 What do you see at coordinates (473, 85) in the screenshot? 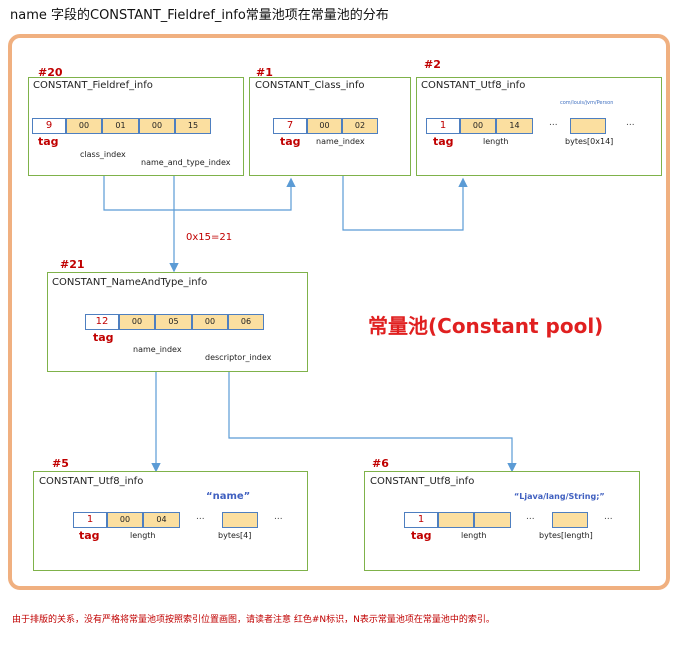
I see `utf8-2-name: CONSTANT_Utf8_info` at bounding box center [473, 85].